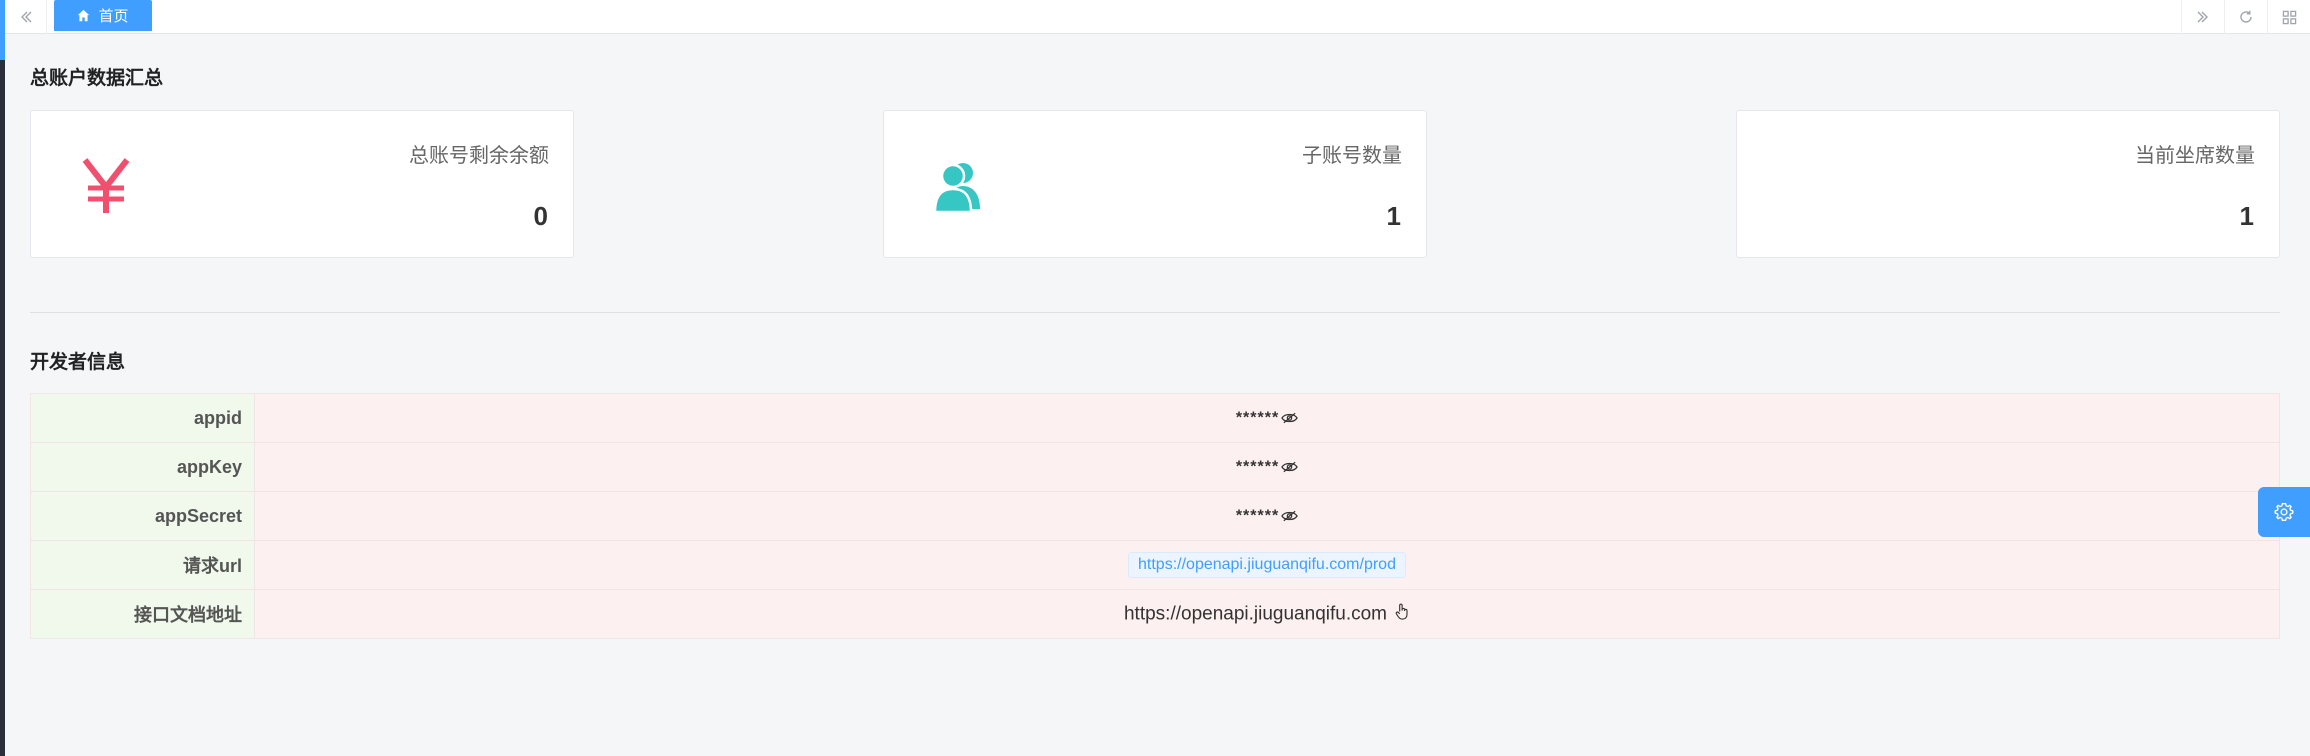  Describe the element at coordinates (1255, 613) in the screenshot. I see `api-doc-link: https://openapi.jiuguanqifu.com` at that location.